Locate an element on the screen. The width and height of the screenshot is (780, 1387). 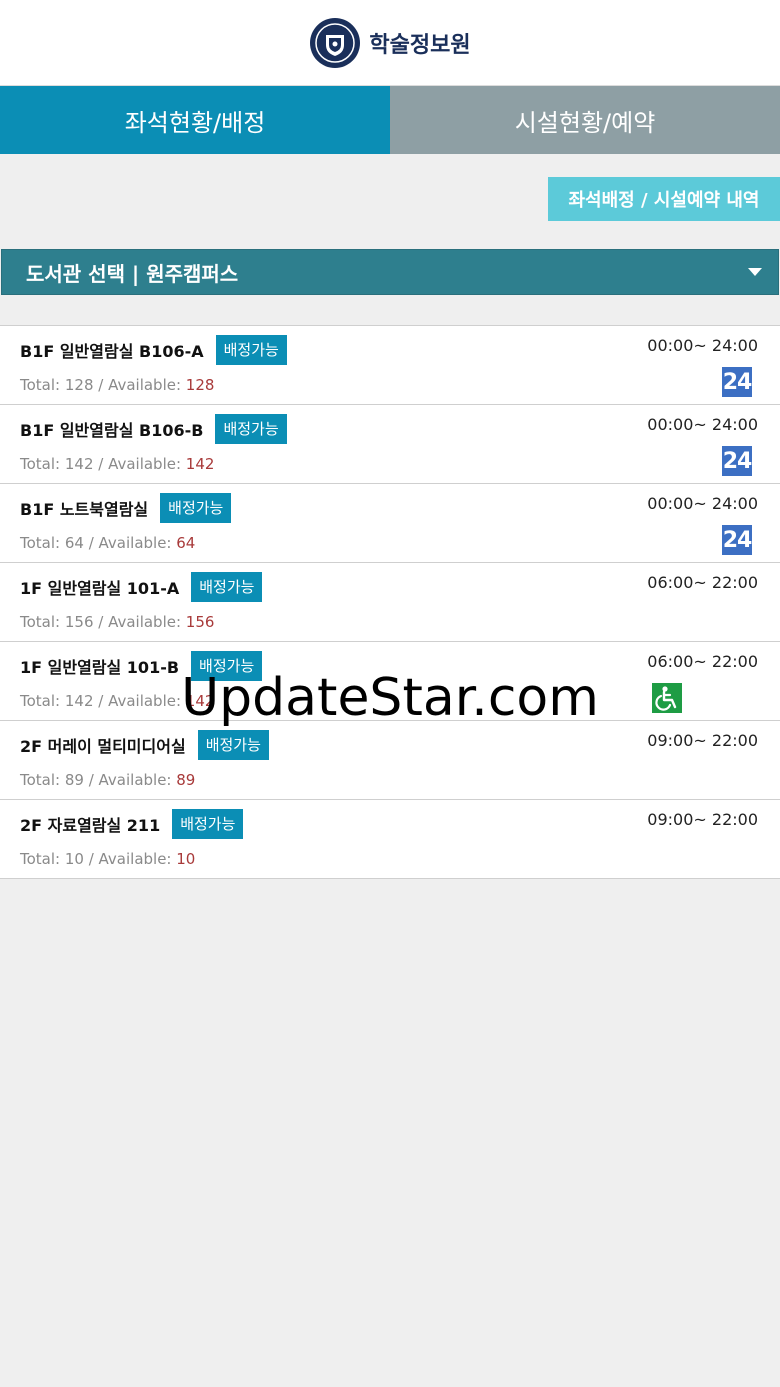
app-header: 학술정보원 is located at coordinates (390, 43).